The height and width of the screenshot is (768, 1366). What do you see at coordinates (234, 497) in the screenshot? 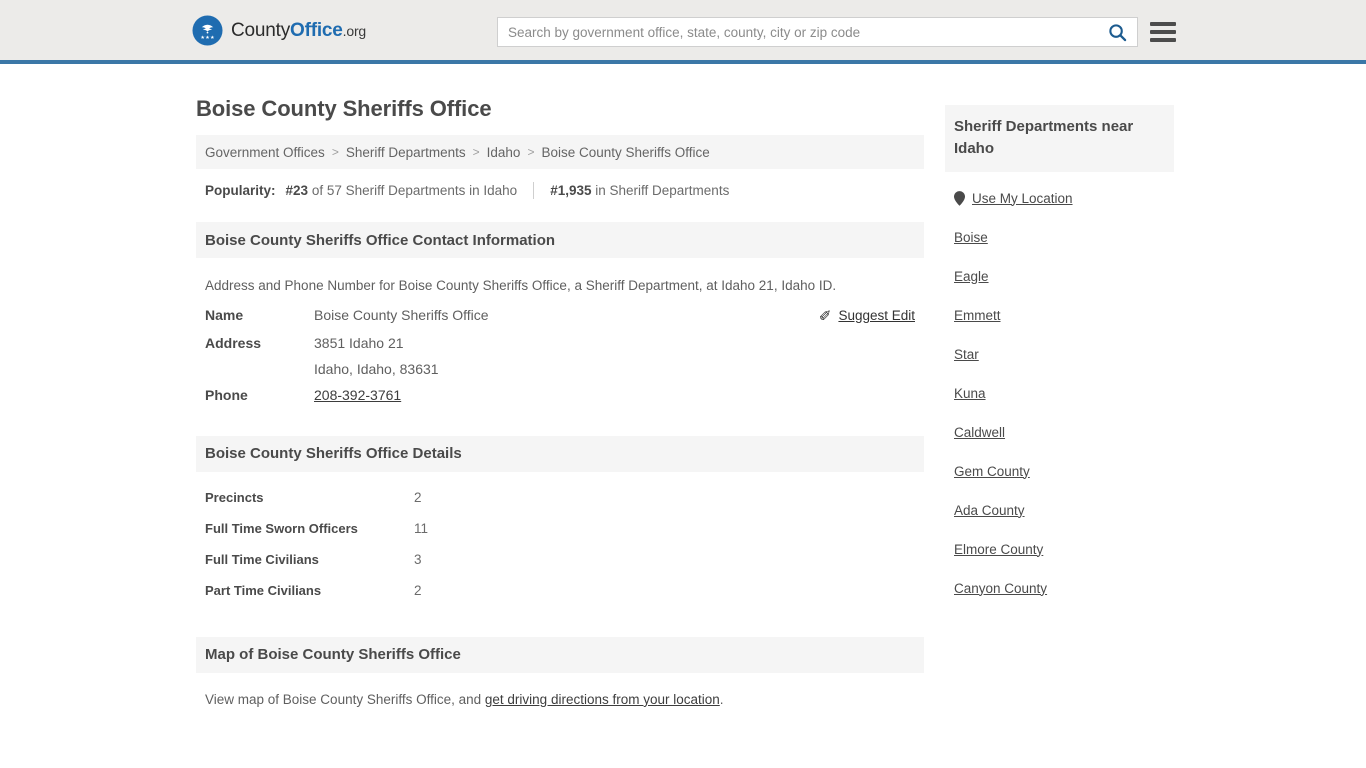
I see `details-label-precincts: Precincts` at bounding box center [234, 497].